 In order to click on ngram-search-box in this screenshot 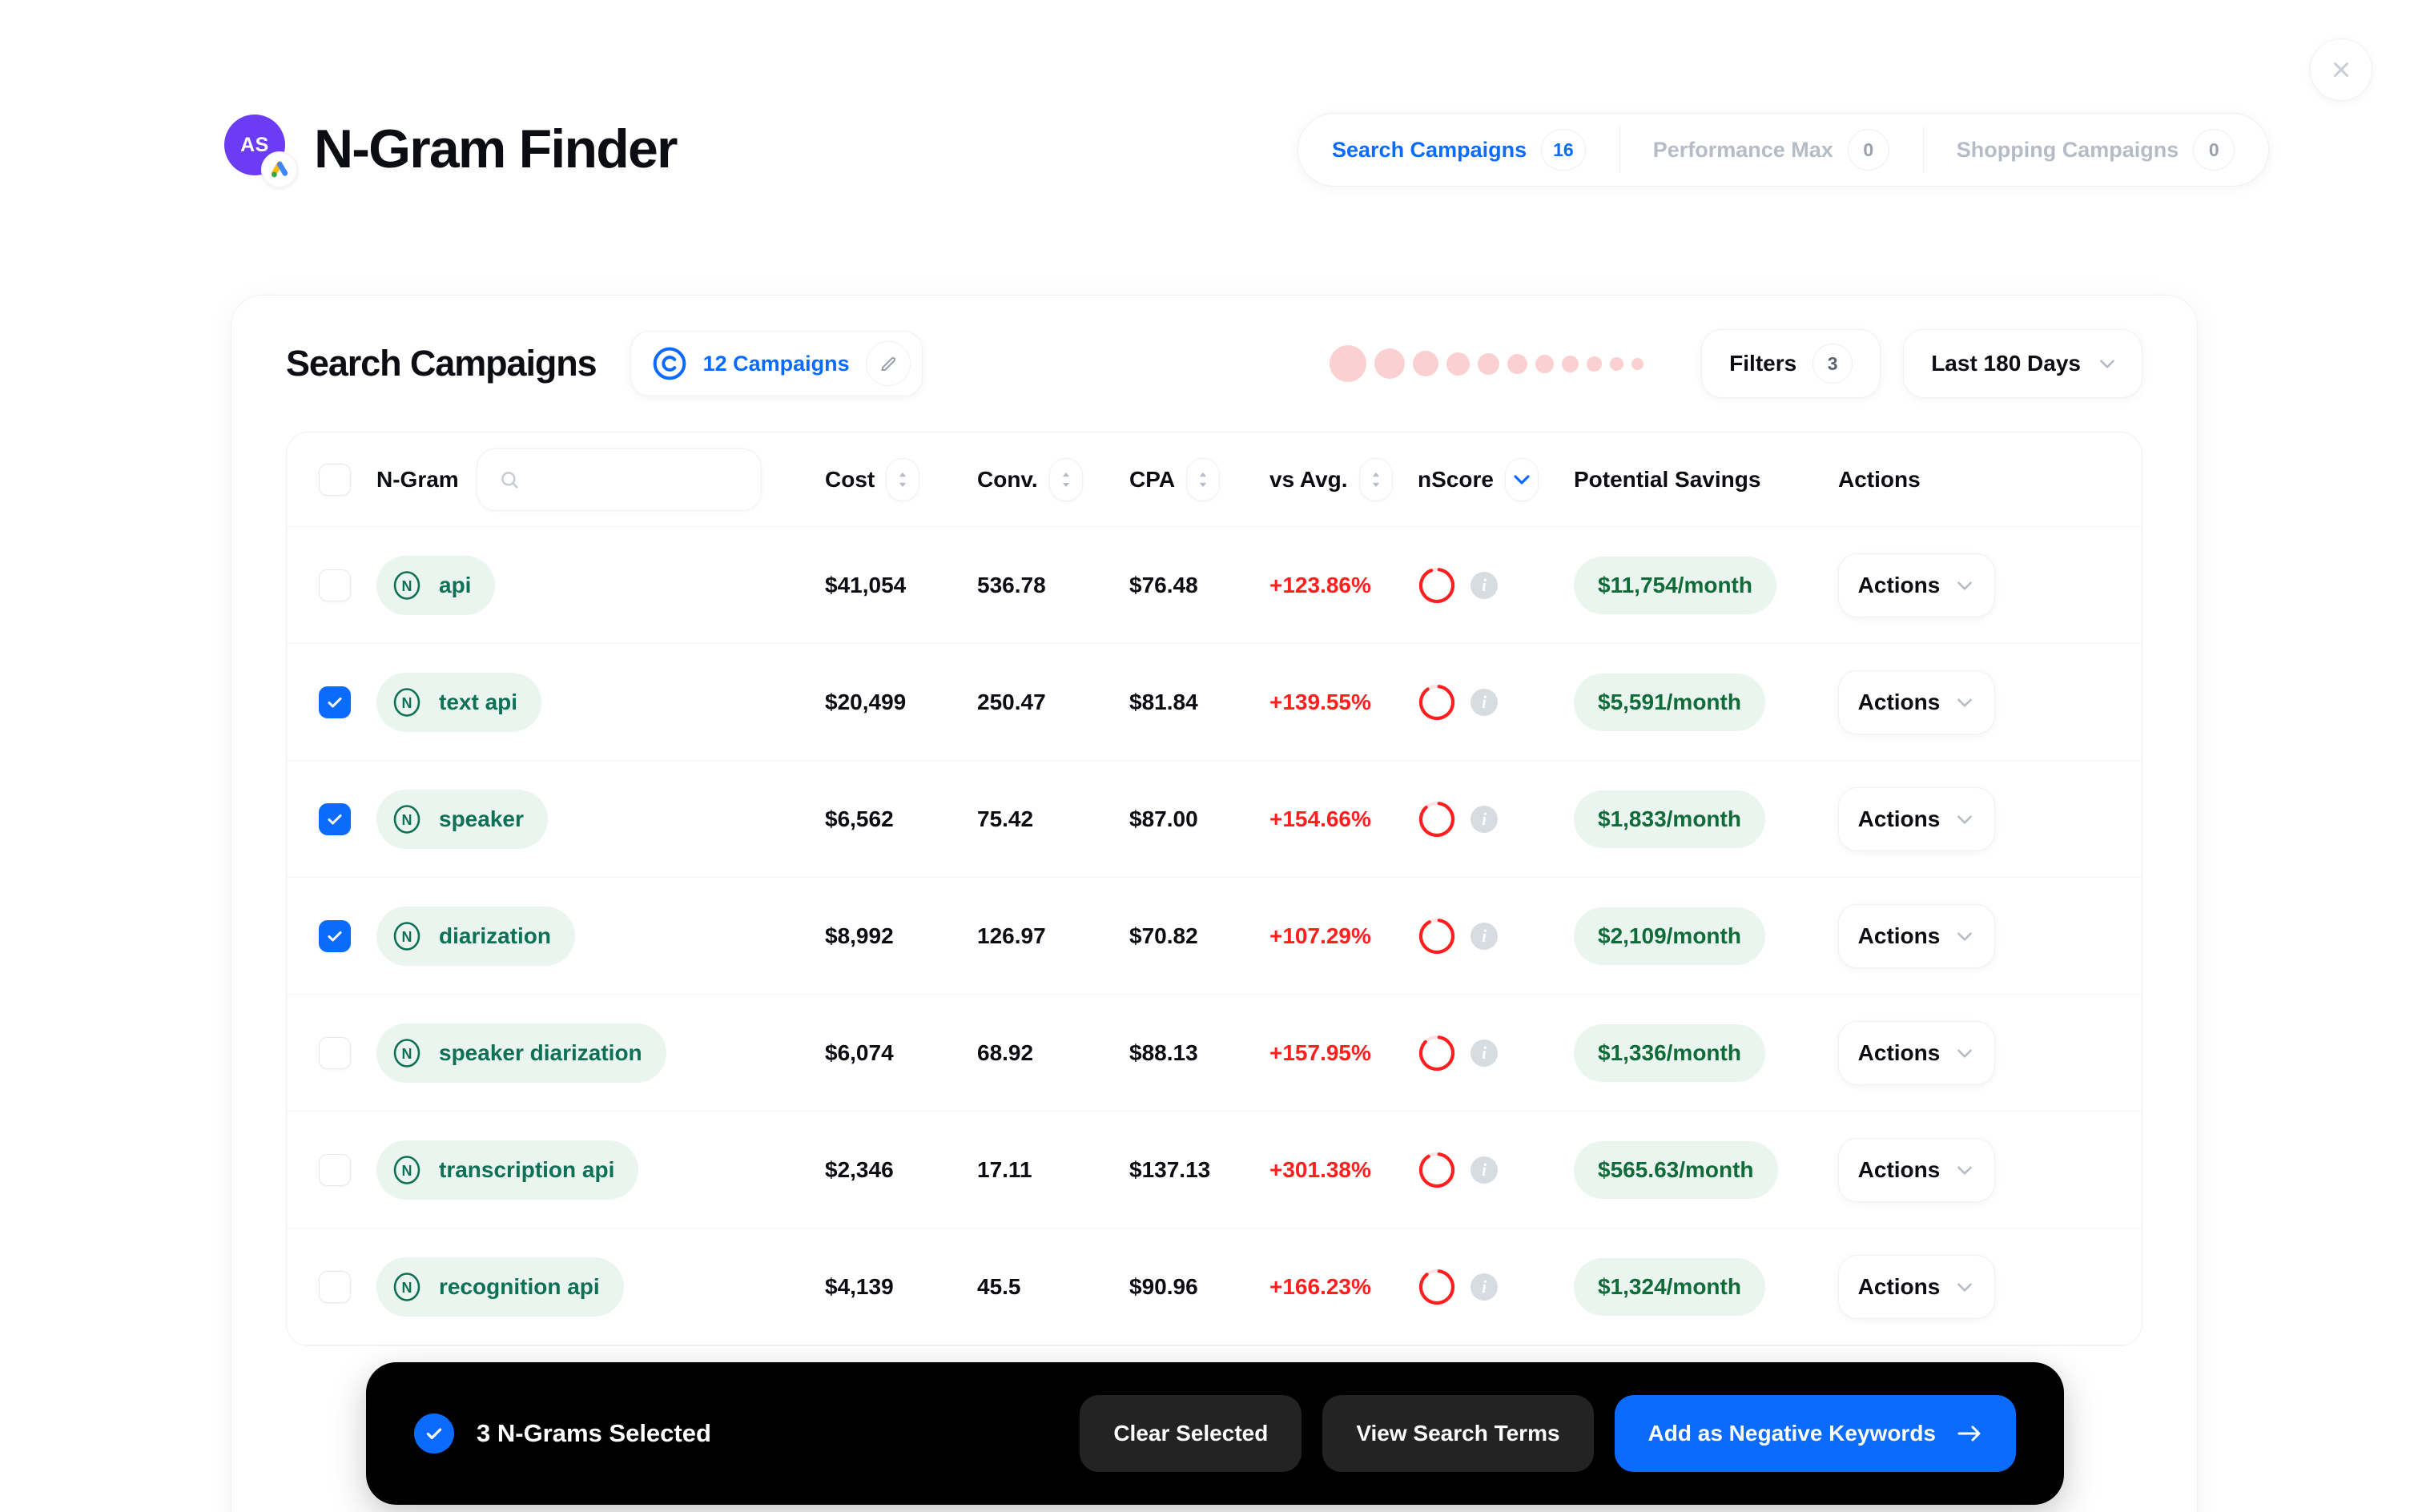, I will do `click(619, 479)`.